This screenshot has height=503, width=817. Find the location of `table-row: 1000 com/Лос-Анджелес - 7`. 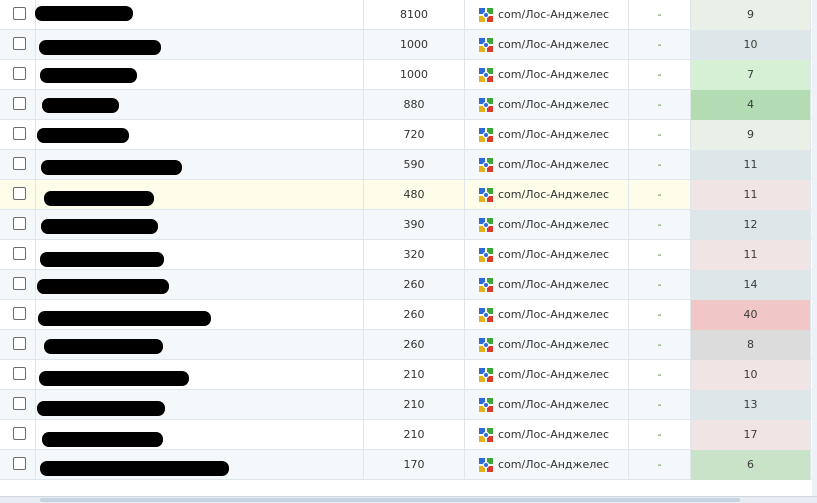

table-row: 1000 com/Лос-Анджелес - 7 is located at coordinates (406, 75).